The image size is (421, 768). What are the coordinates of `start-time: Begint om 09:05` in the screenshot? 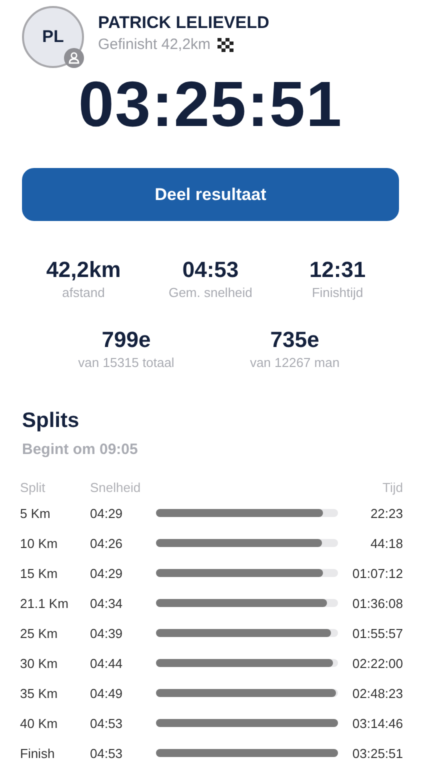 It's located at (80, 449).